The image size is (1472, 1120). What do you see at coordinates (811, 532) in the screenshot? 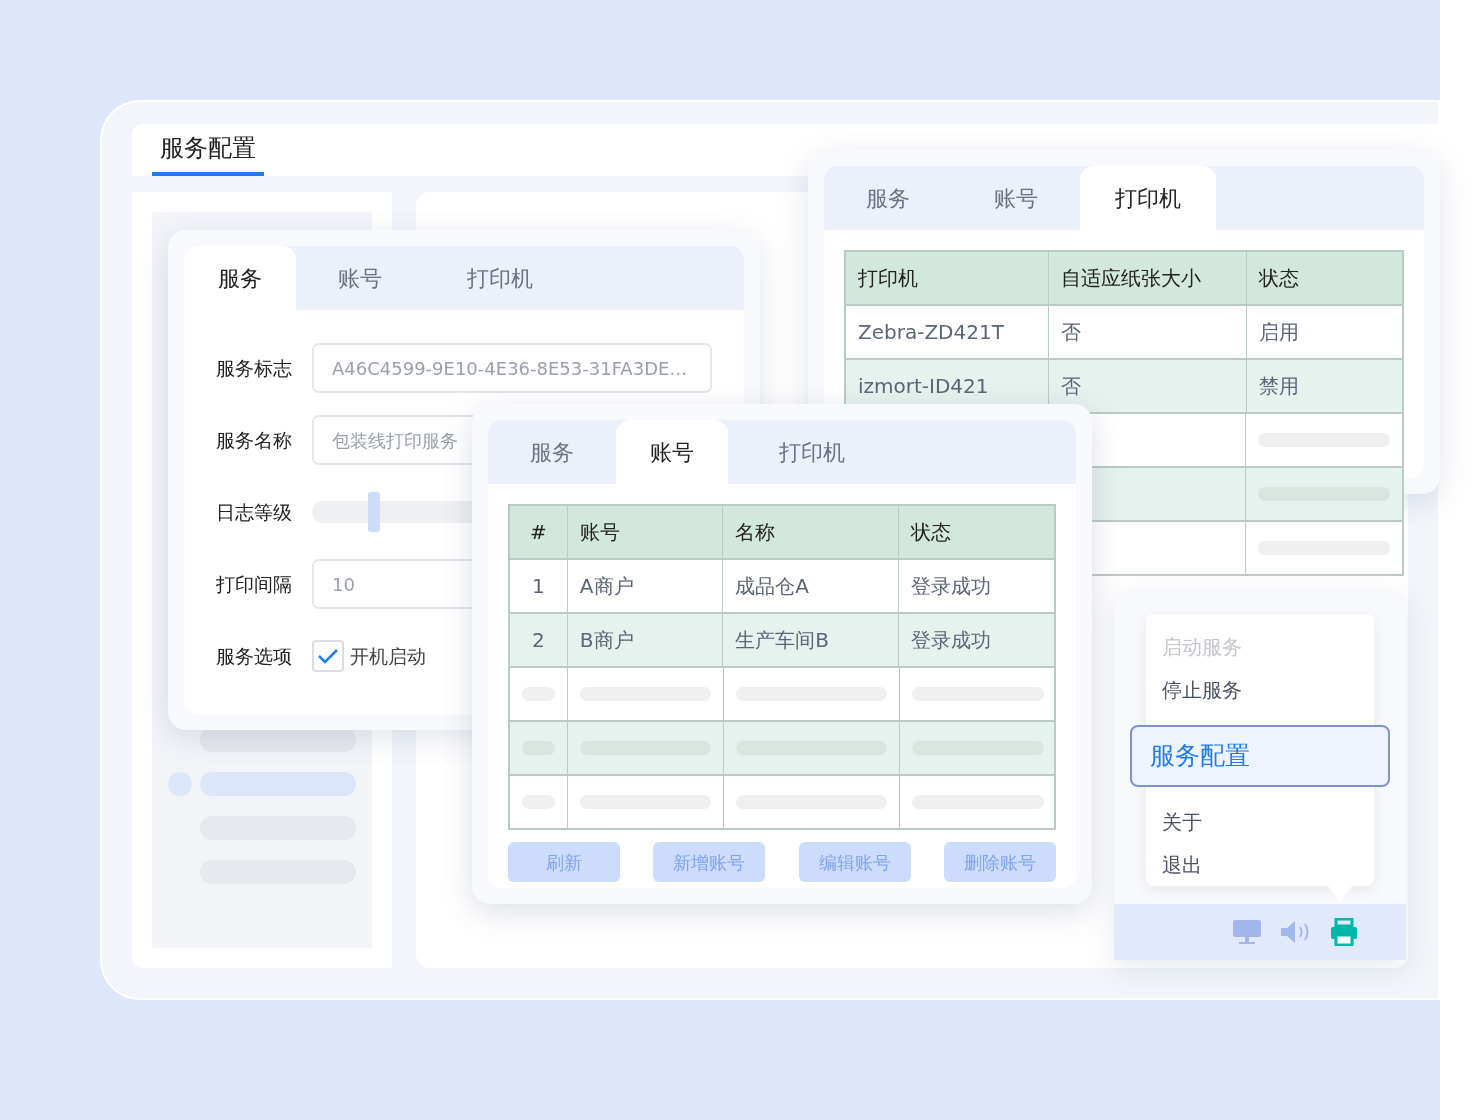
I see `column-header: 名称` at bounding box center [811, 532].